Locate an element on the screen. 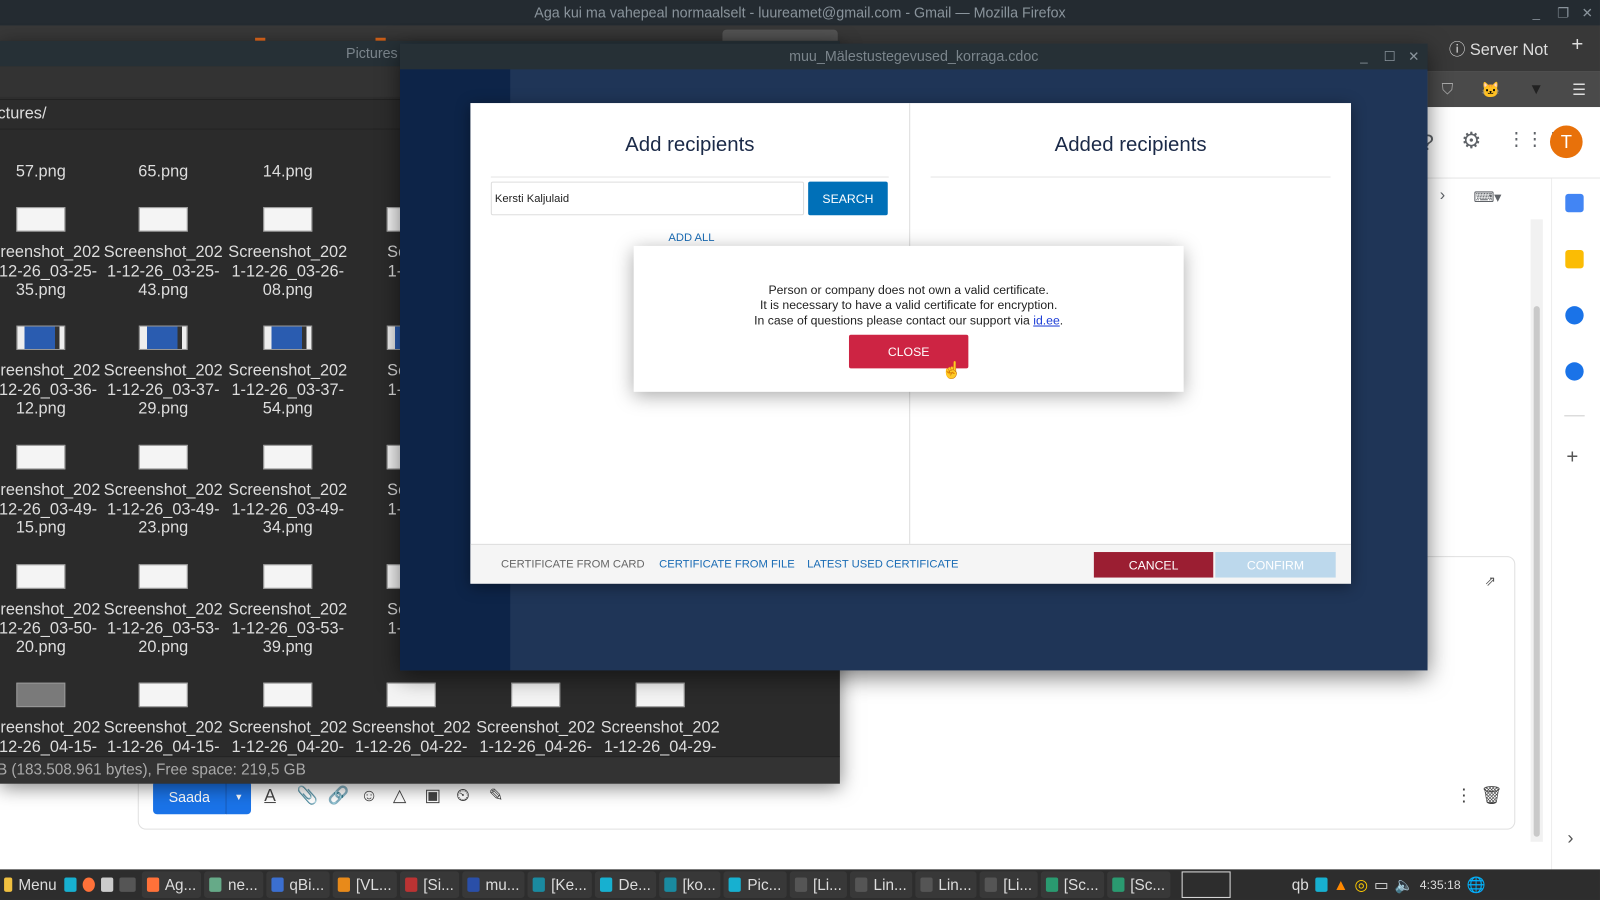 This screenshot has width=1600, height=900. file-item: Screenshot_2021-12-26_03-50-20.png is located at coordinates (51, 610).